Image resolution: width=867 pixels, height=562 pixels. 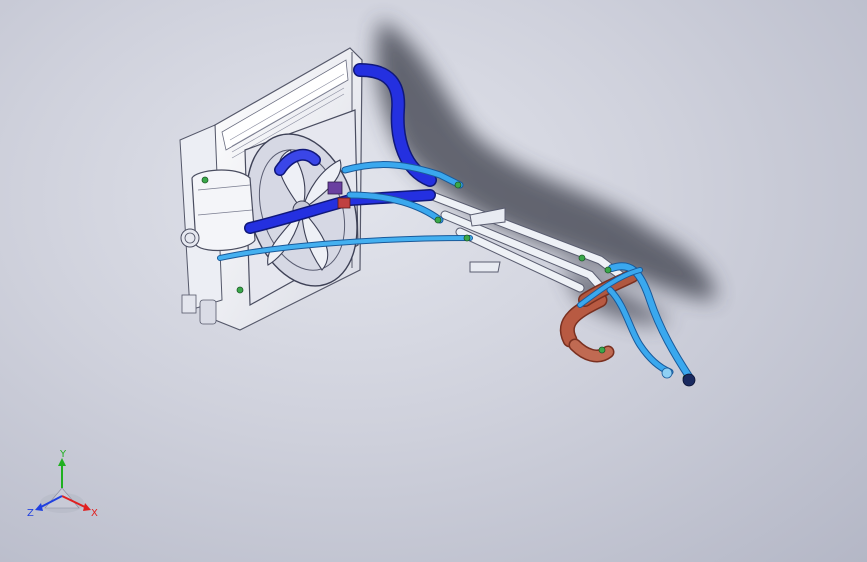 I want to click on view-orientation-triad: Y X Z, so click(x=65, y=485).